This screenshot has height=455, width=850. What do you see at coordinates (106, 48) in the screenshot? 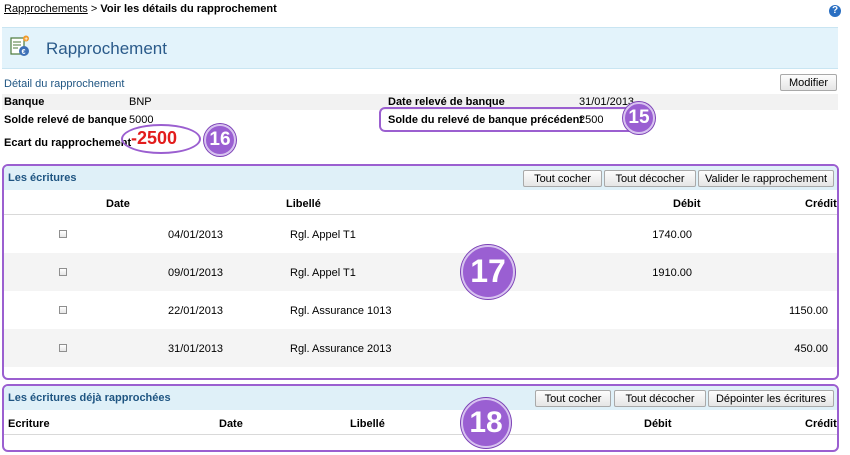
I see `page-title: Rapprochement` at bounding box center [106, 48].